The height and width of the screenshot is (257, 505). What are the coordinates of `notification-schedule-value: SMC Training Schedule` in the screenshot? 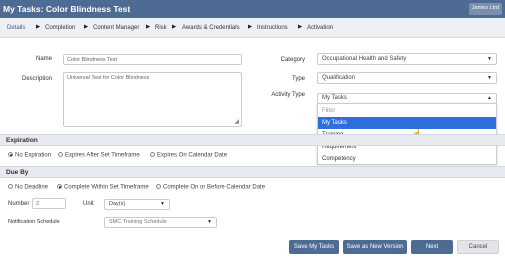 It's located at (138, 222).